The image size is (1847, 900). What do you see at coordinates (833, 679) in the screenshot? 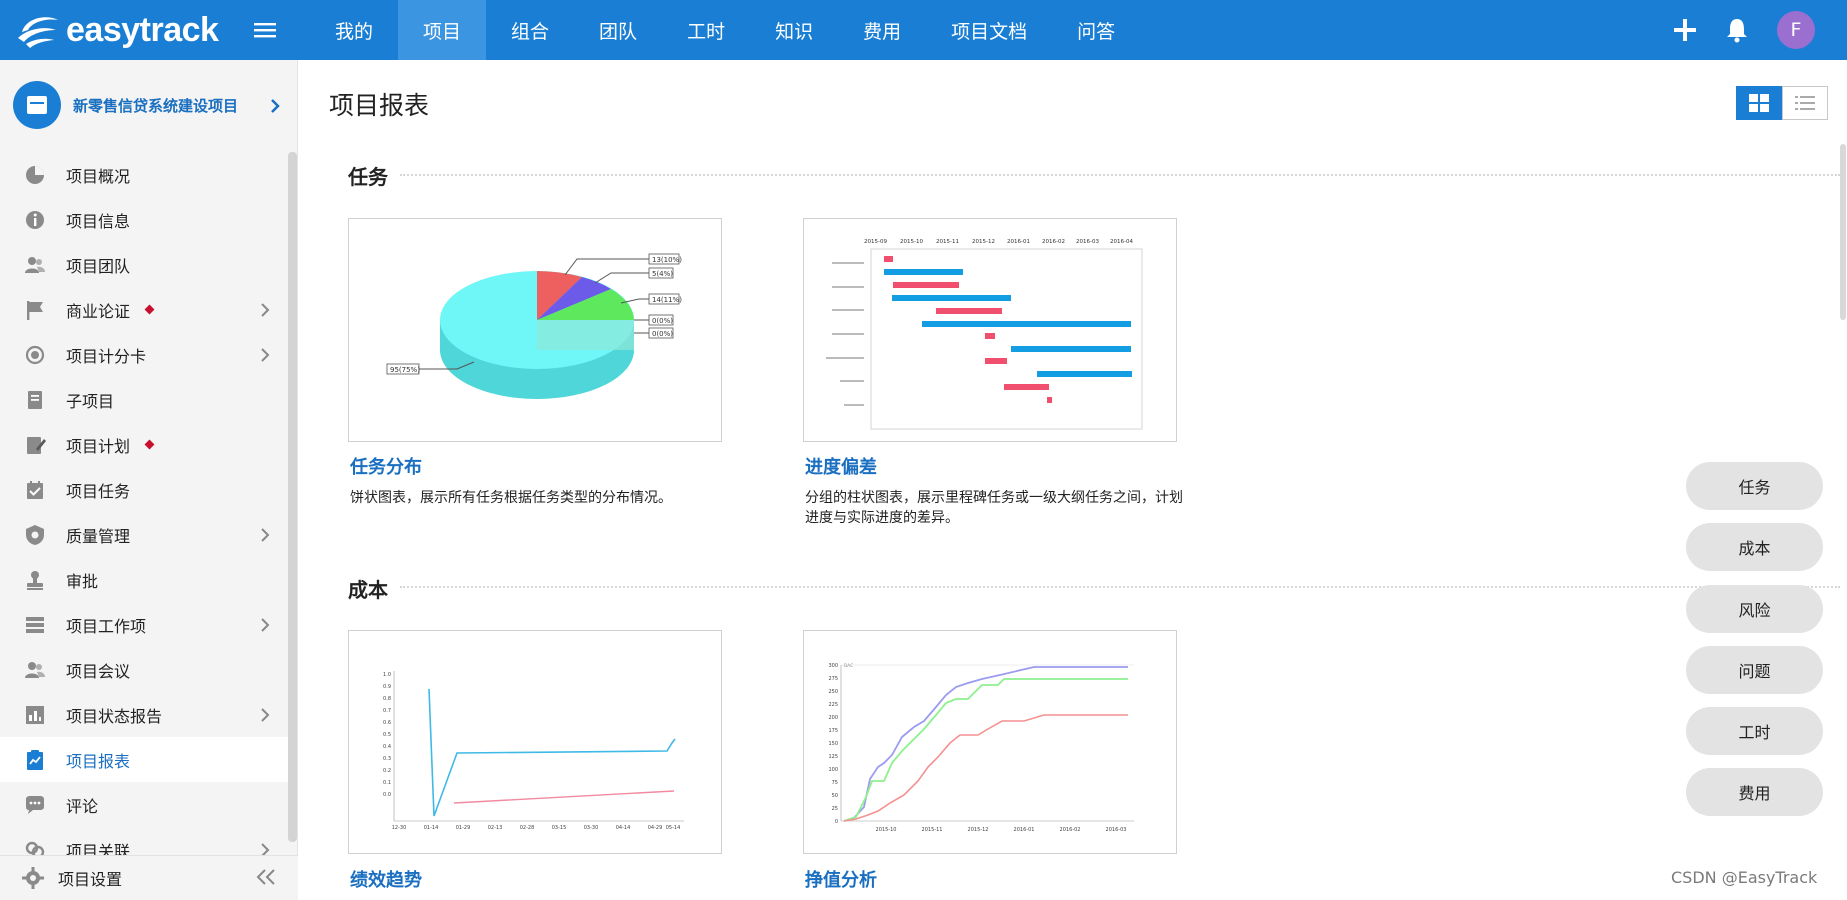
I see `ev-y-tick: 275` at bounding box center [833, 679].